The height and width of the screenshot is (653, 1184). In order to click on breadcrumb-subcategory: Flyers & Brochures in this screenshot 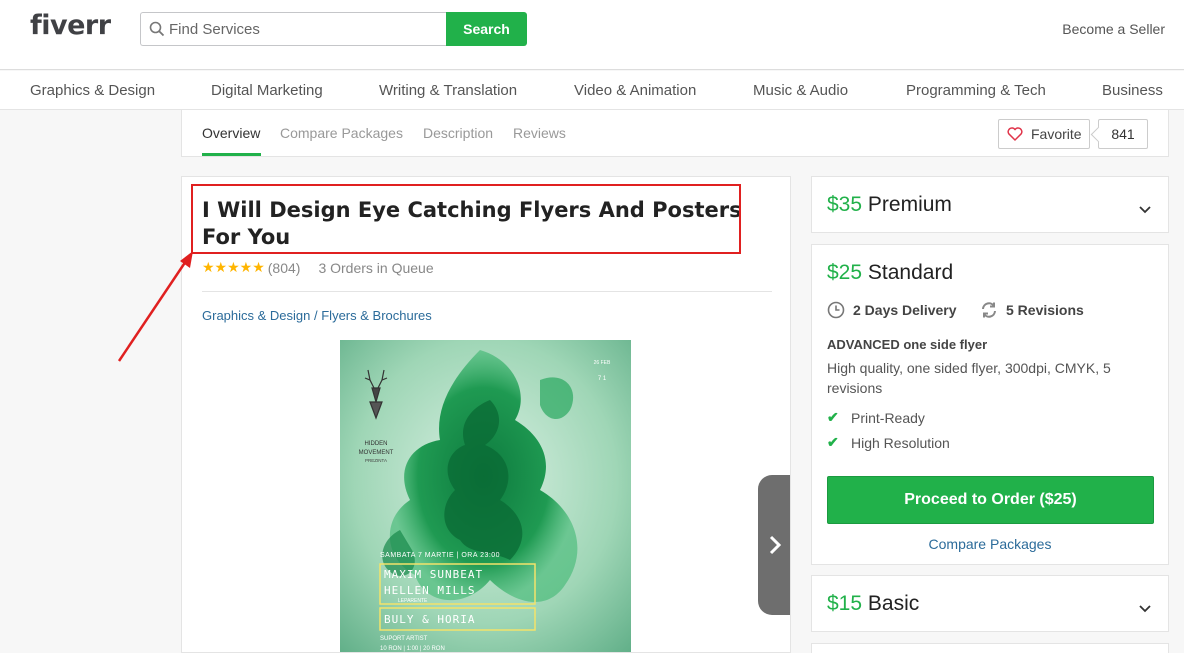, I will do `click(376, 315)`.